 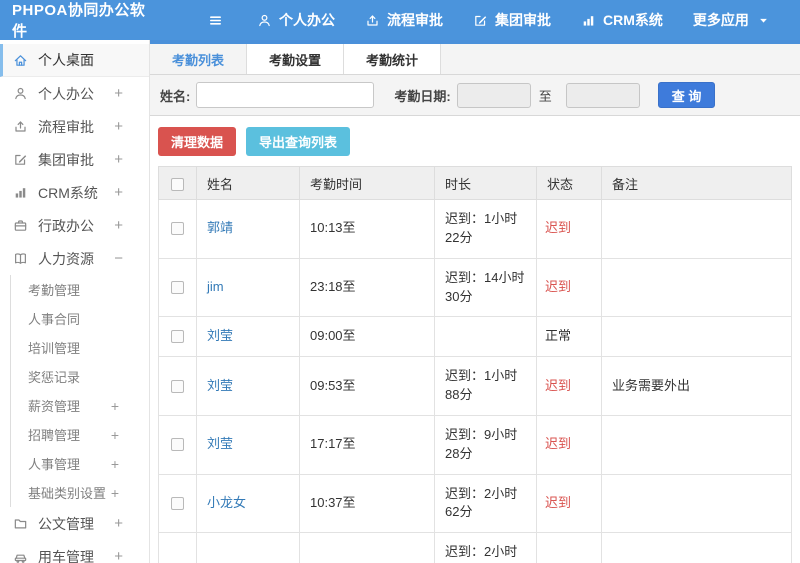 What do you see at coordinates (80, 405) in the screenshot?
I see `sidebar-subitem-salary-mgmt: 薪资管理 +` at bounding box center [80, 405].